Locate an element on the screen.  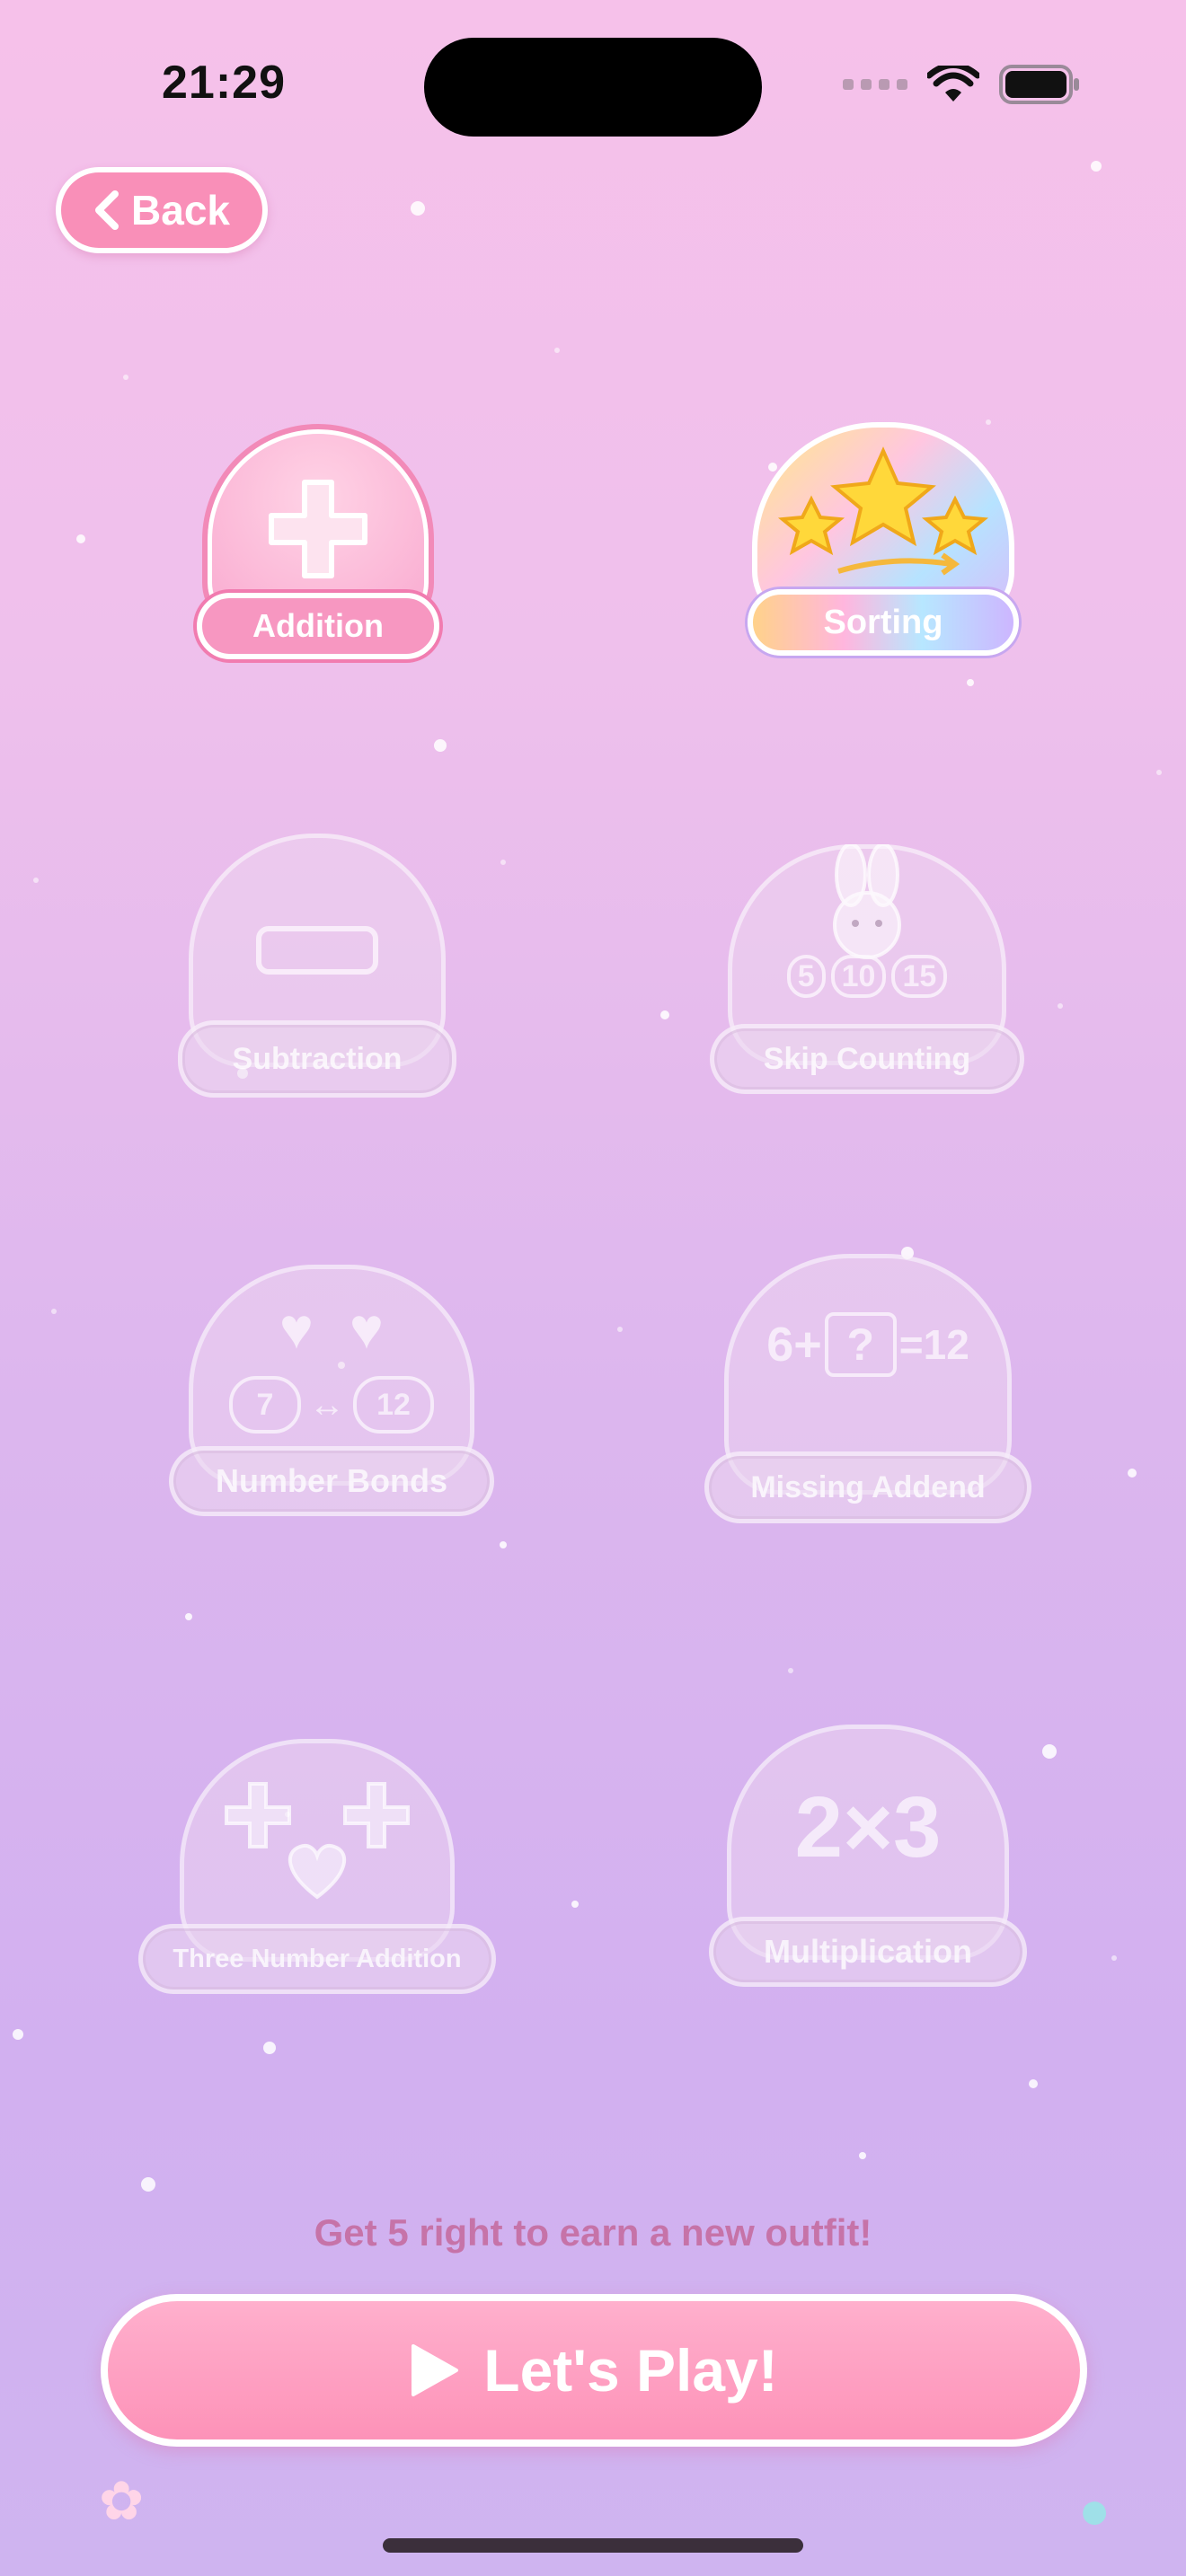
play-icon is located at coordinates (435, 2370).